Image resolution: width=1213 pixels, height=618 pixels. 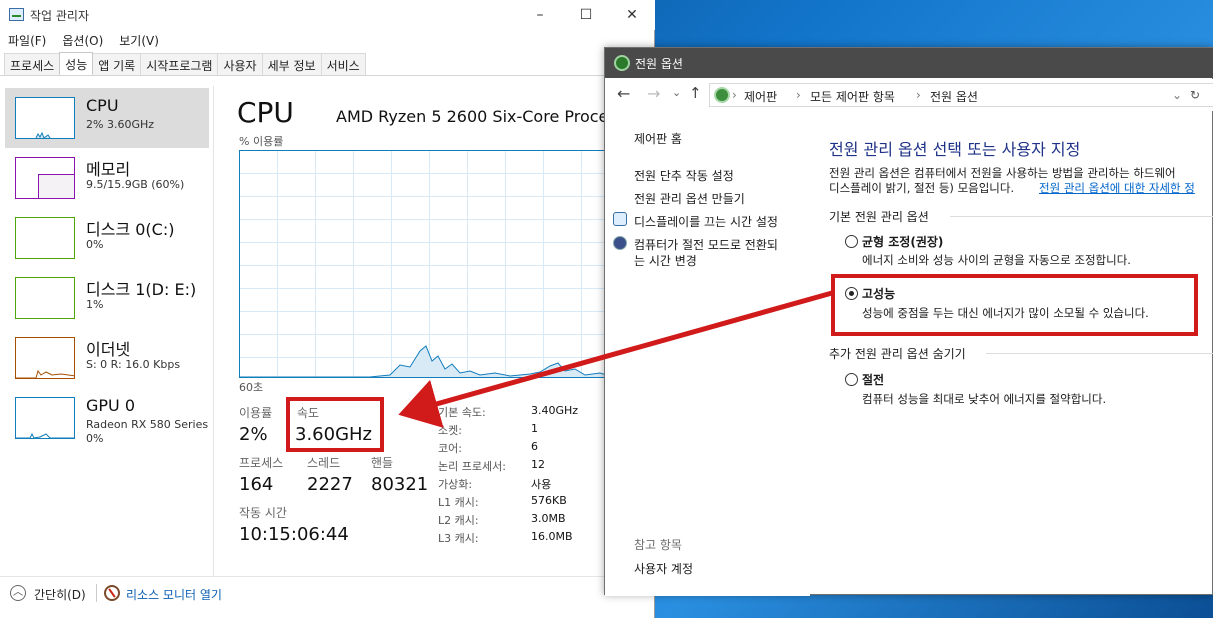 I want to click on extra-plans-header: 추가 전원 관리 옵션 숨기기, so click(x=897, y=353).